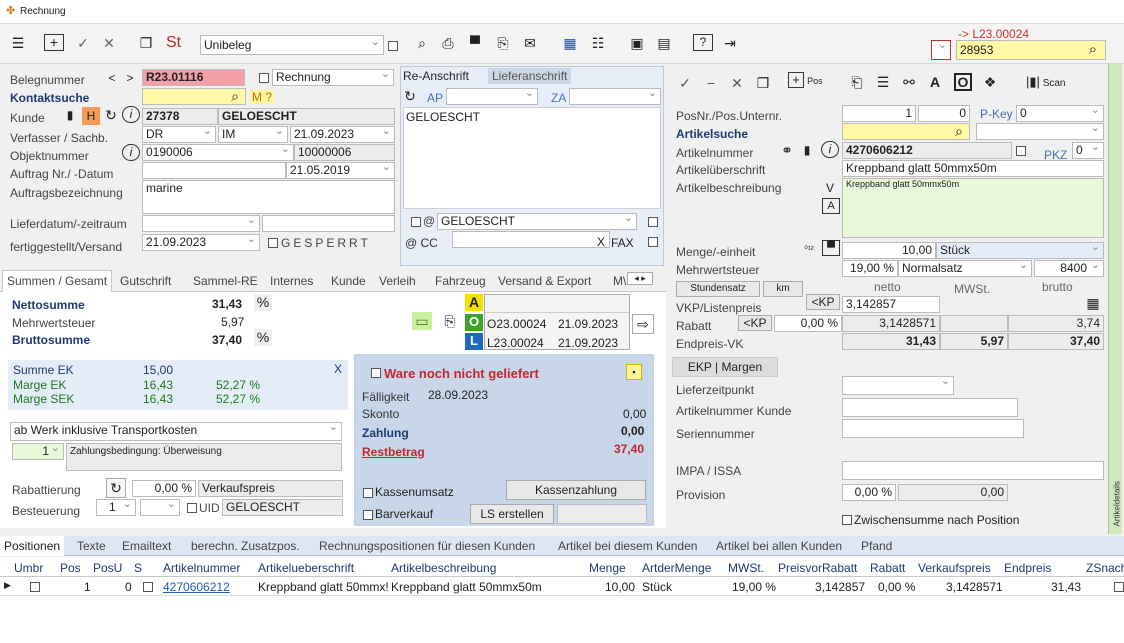 This screenshot has height=643, width=1124. Describe the element at coordinates (963, 82) in the screenshot. I see `o-icon: O` at that location.